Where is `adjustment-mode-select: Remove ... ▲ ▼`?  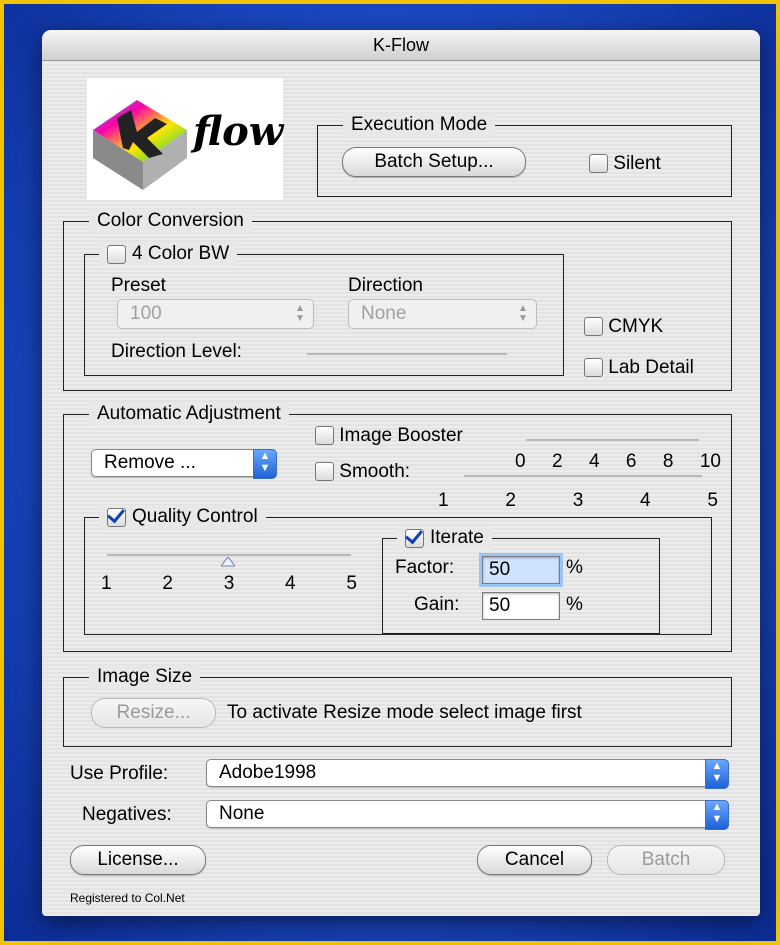 adjustment-mode-select: Remove ... ▲ ▼ is located at coordinates (184, 464).